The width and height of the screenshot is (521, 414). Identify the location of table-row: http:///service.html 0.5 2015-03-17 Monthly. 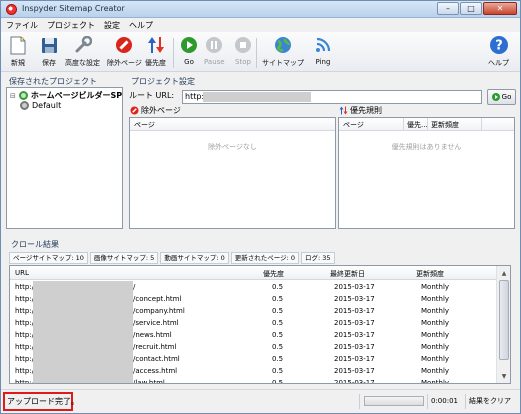
(253, 323).